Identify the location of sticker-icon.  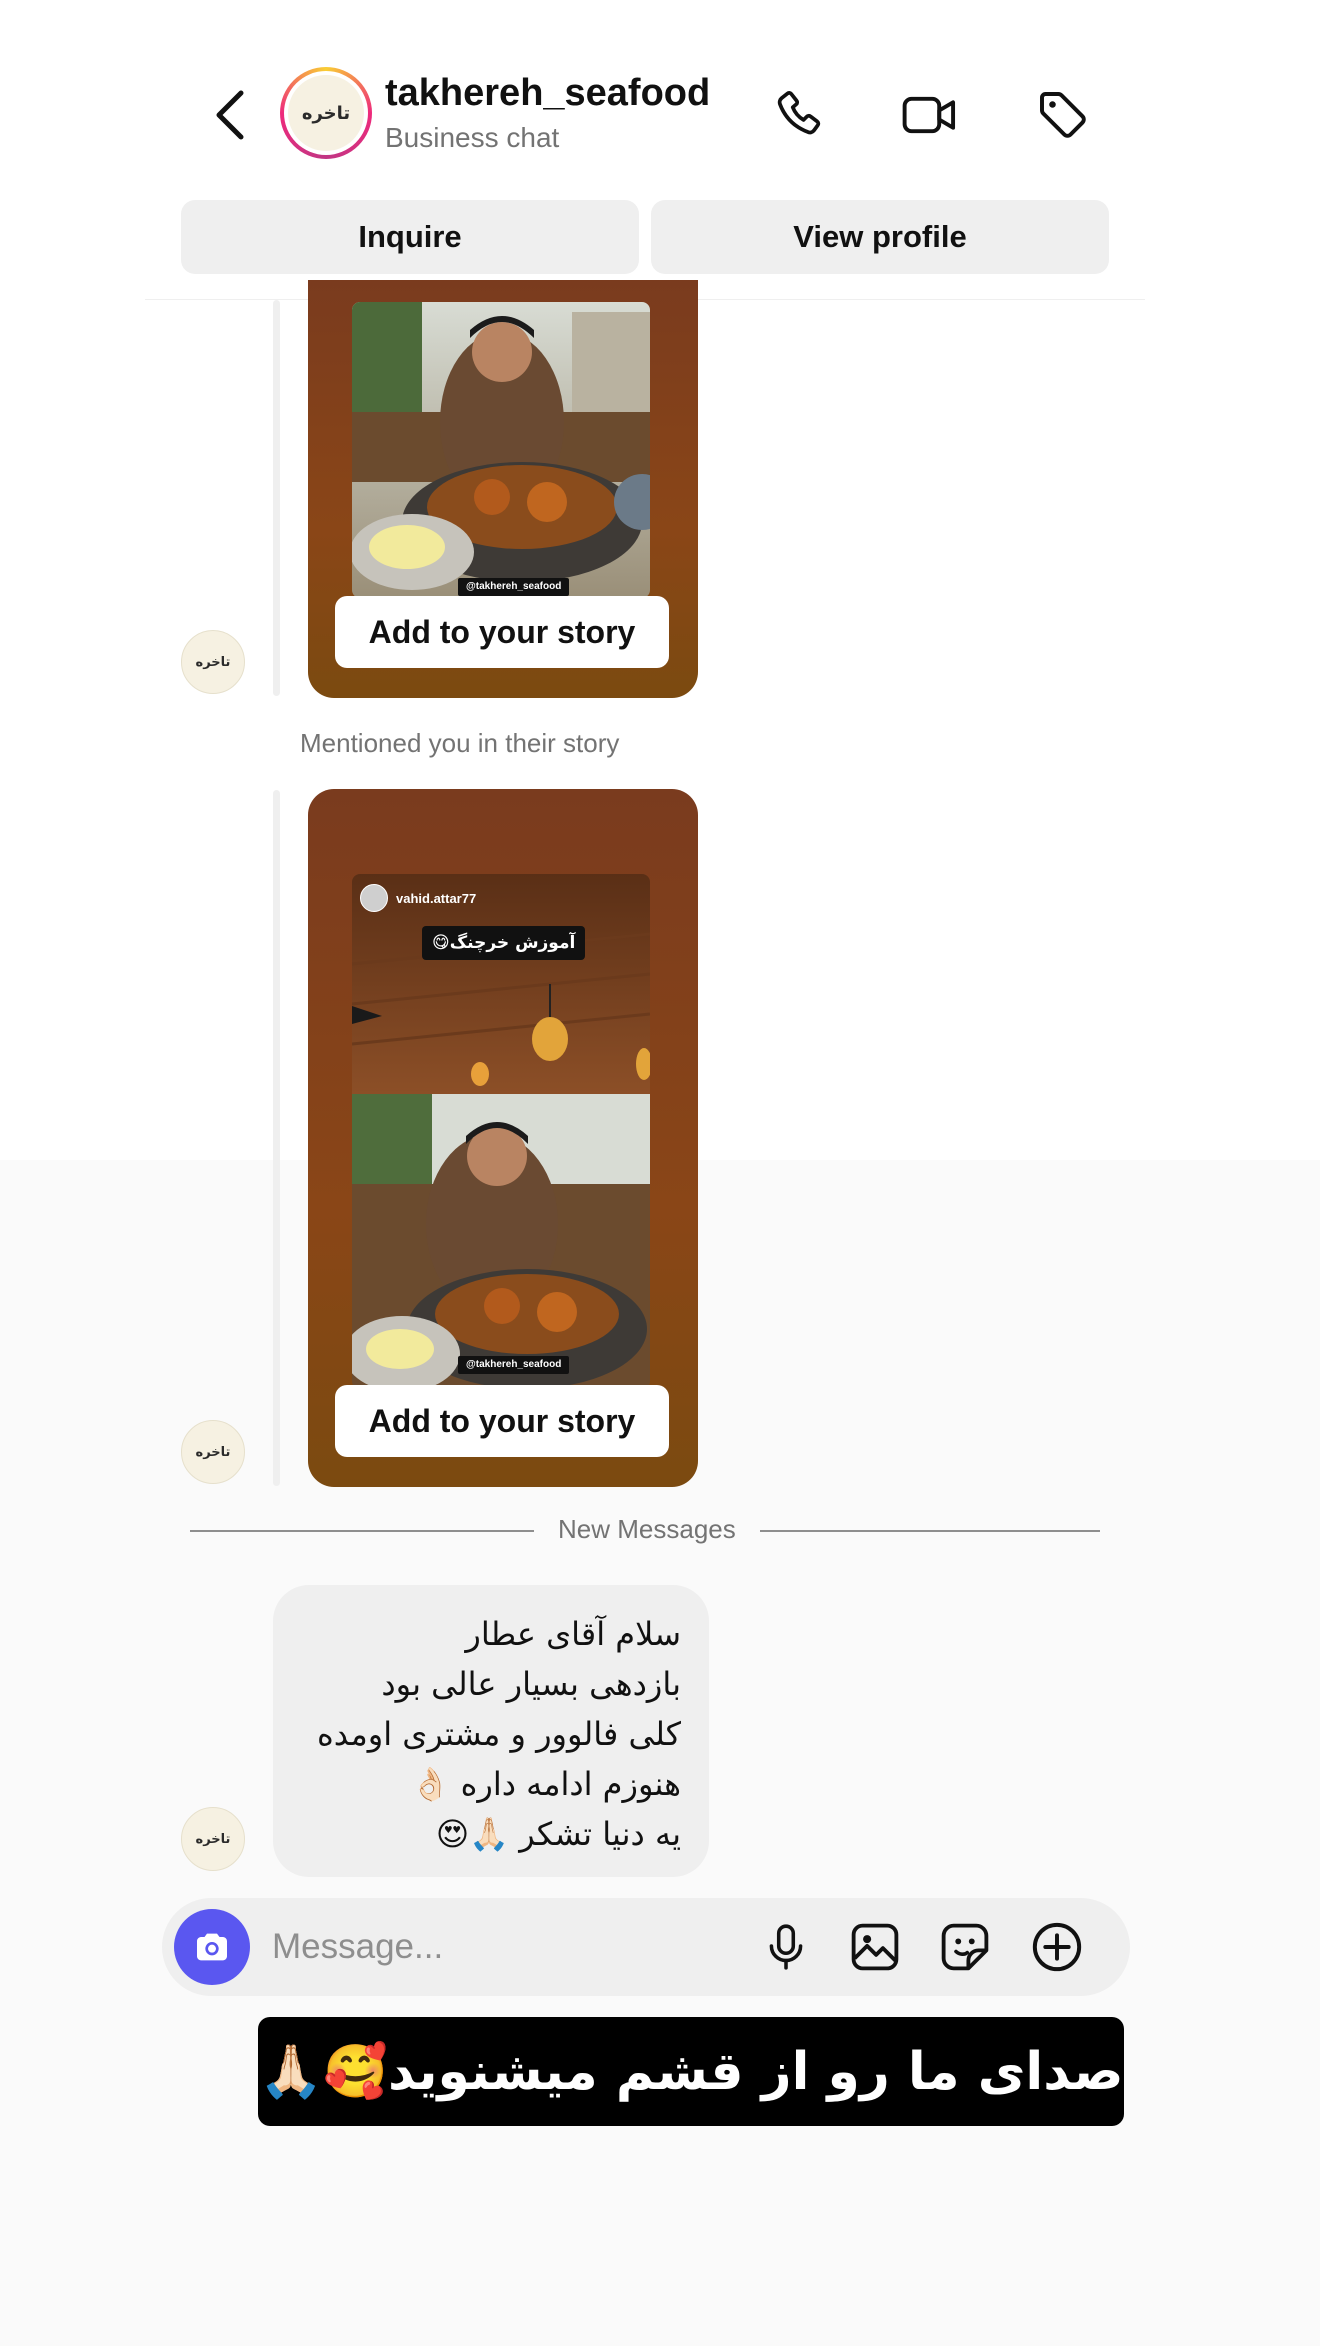
(965, 1947).